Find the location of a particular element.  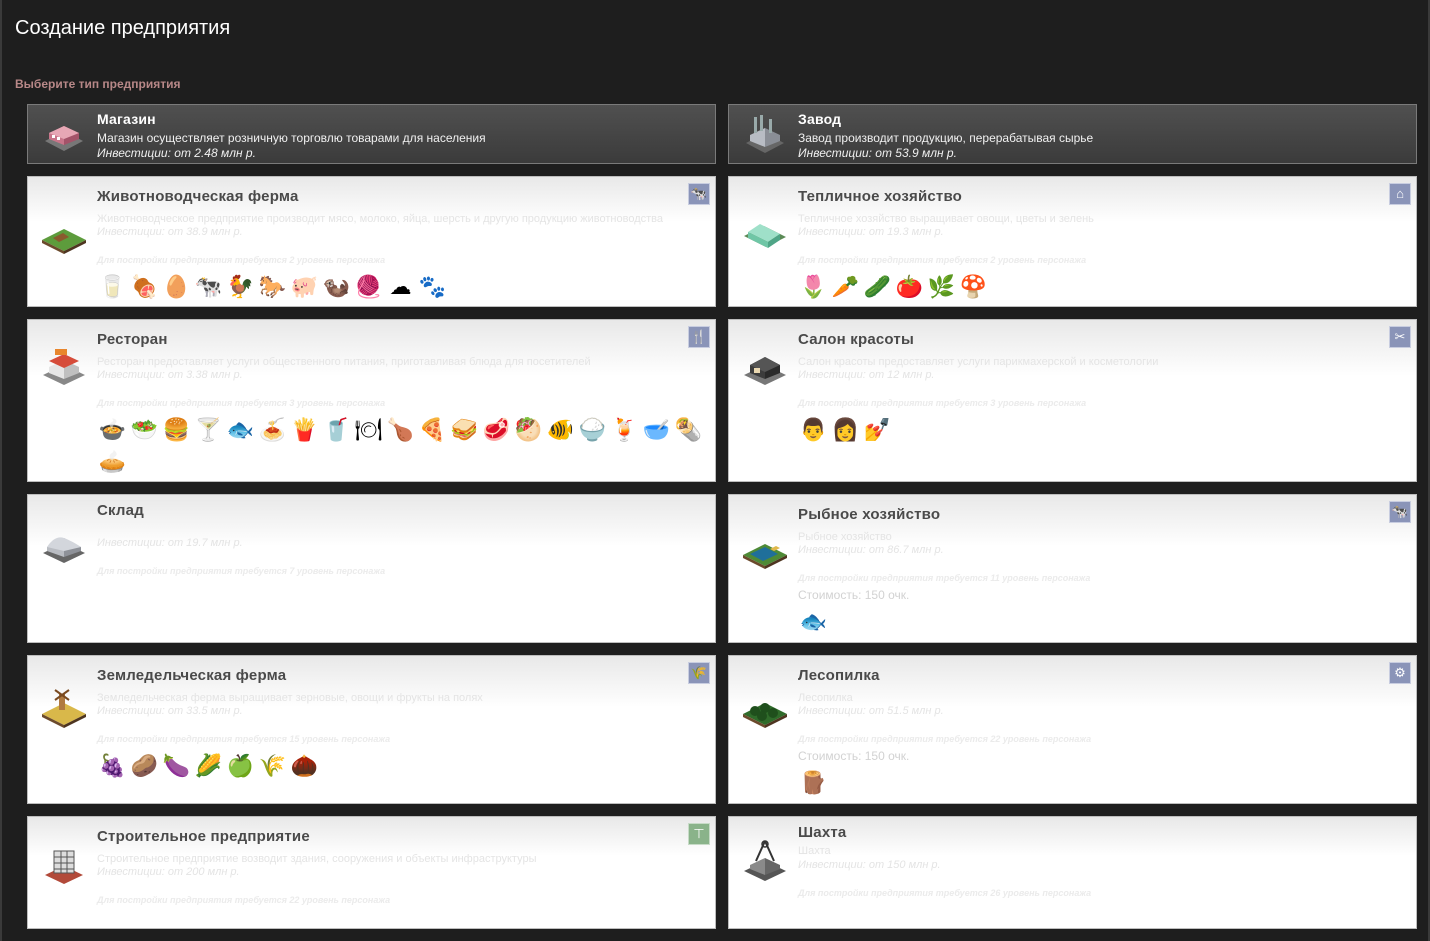

enterprise-investment: Инвестиции: от 51.5 млн р. is located at coordinates (871, 711).